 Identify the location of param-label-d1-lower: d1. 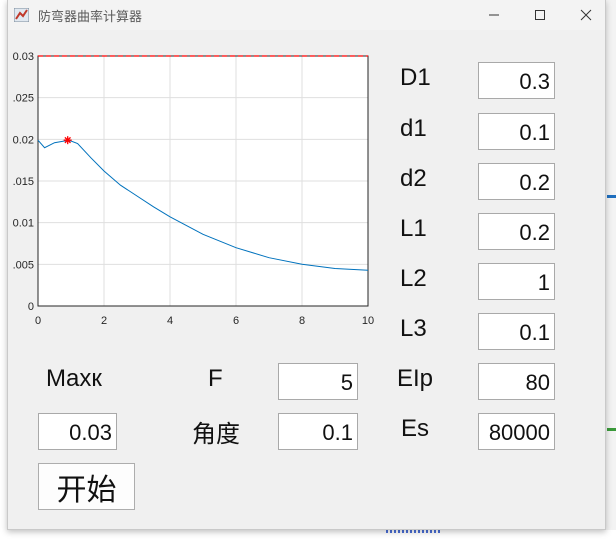
(413, 128).